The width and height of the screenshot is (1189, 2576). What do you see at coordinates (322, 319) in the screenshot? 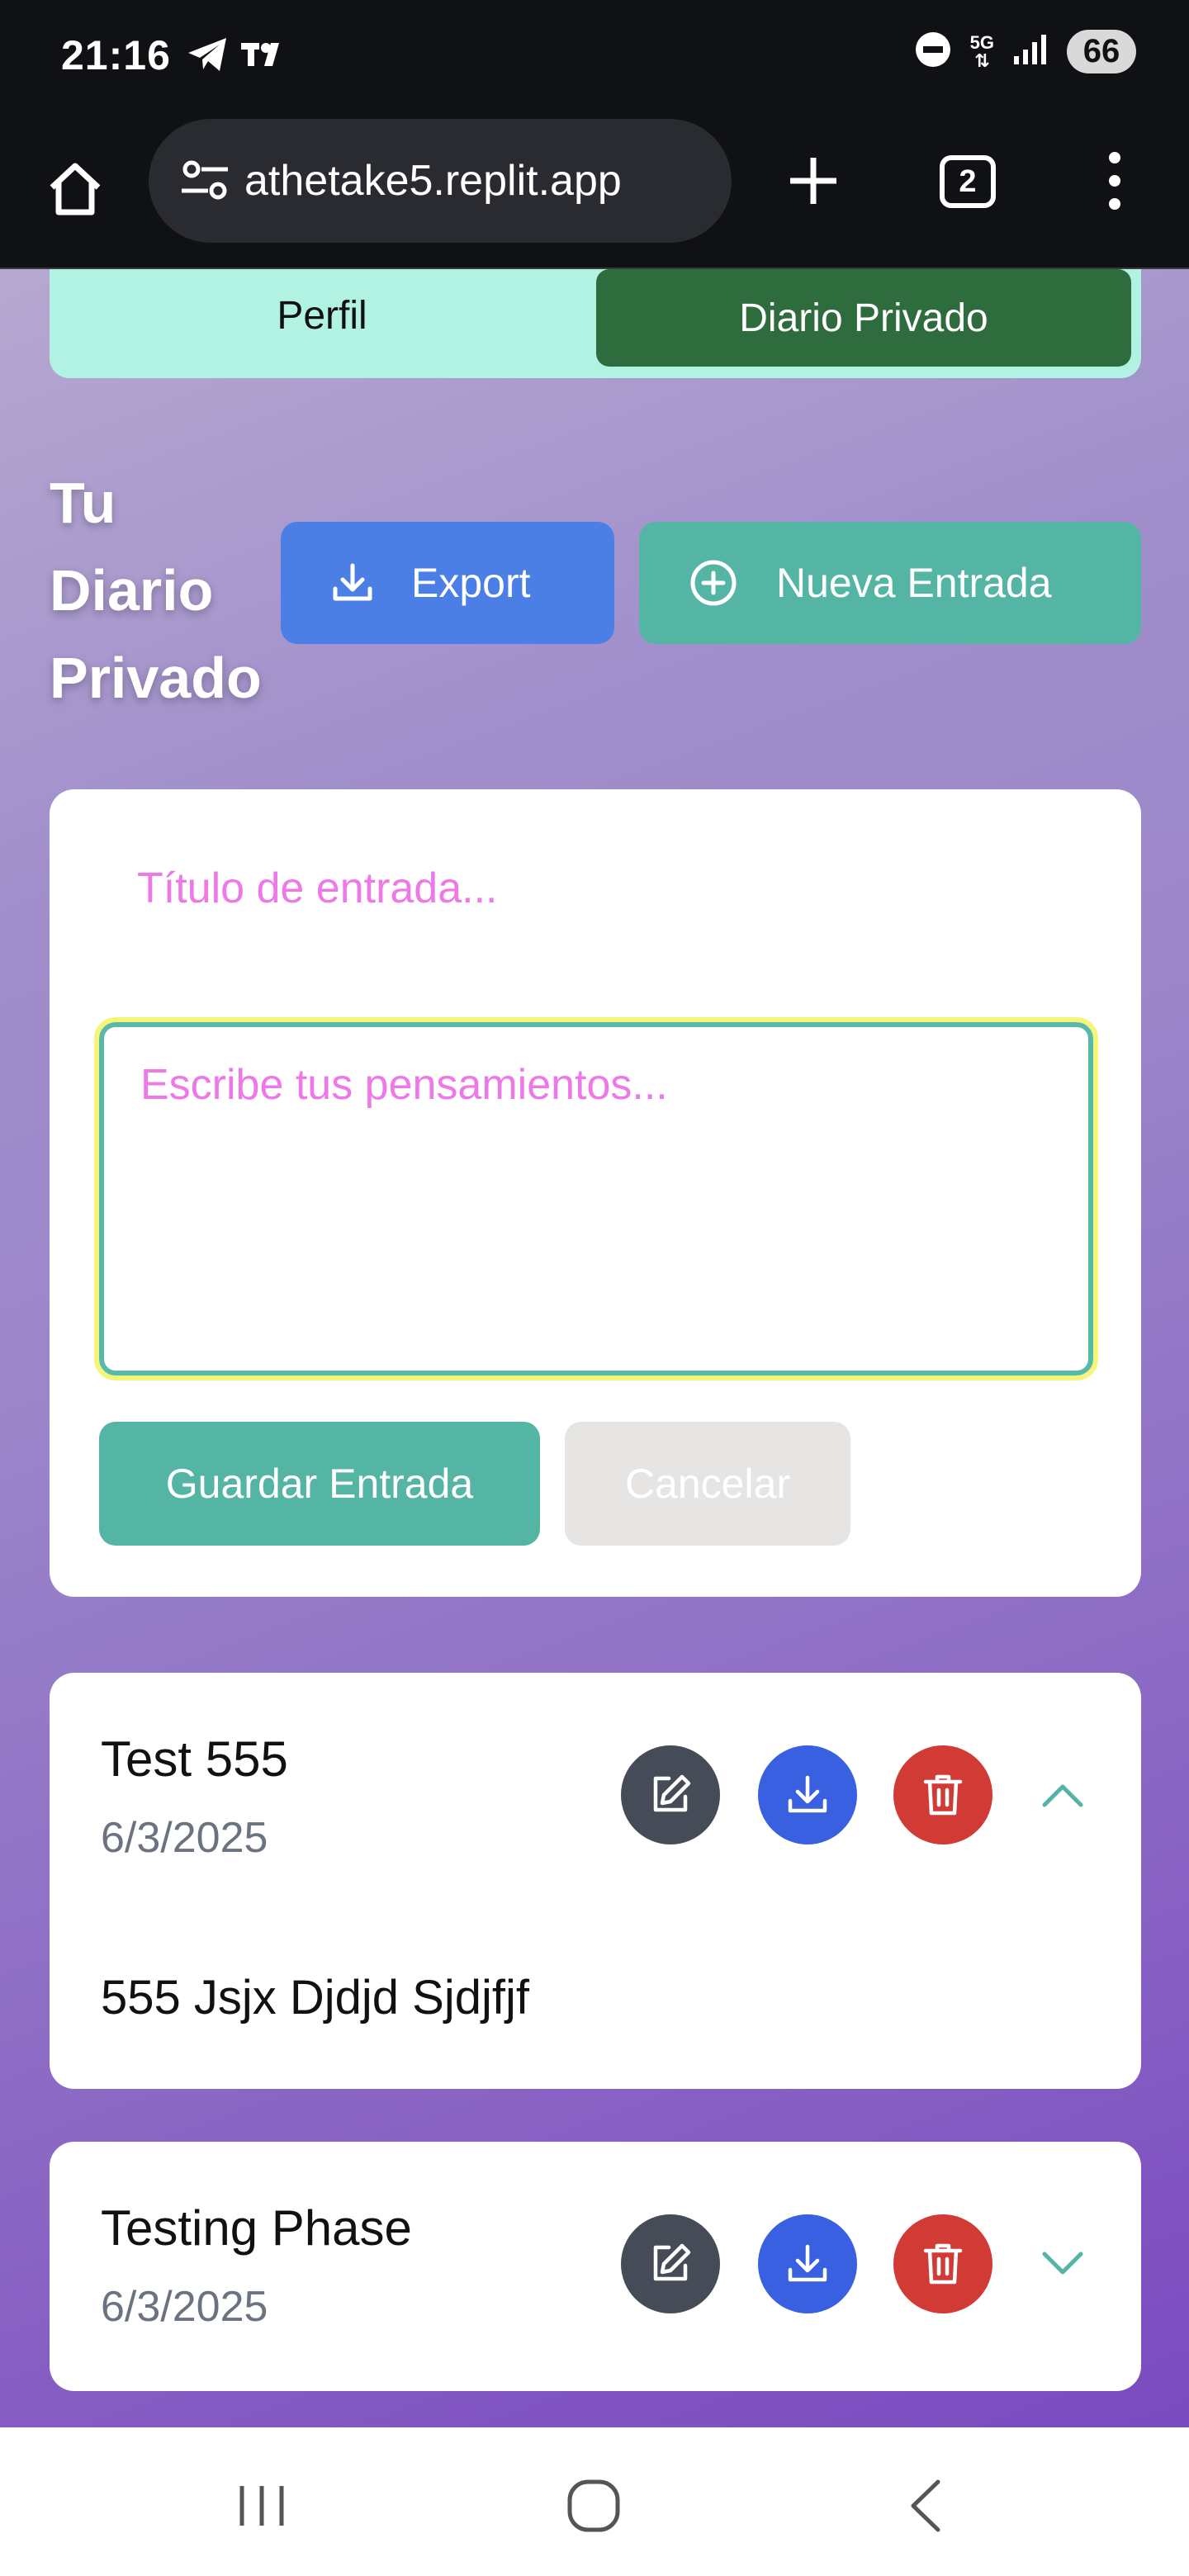
I see `tab-perfil: Perfil` at bounding box center [322, 319].